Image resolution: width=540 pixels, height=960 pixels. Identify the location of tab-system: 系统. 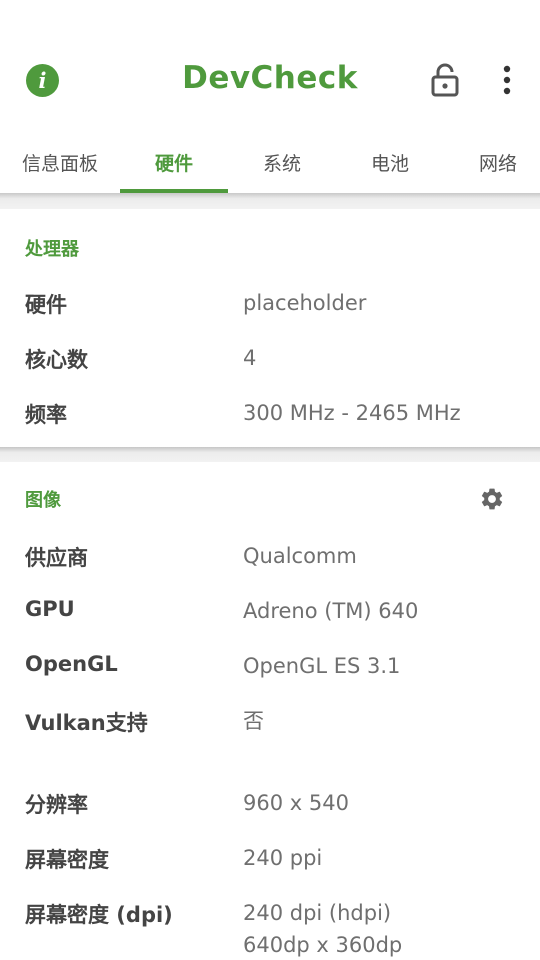
(282, 162).